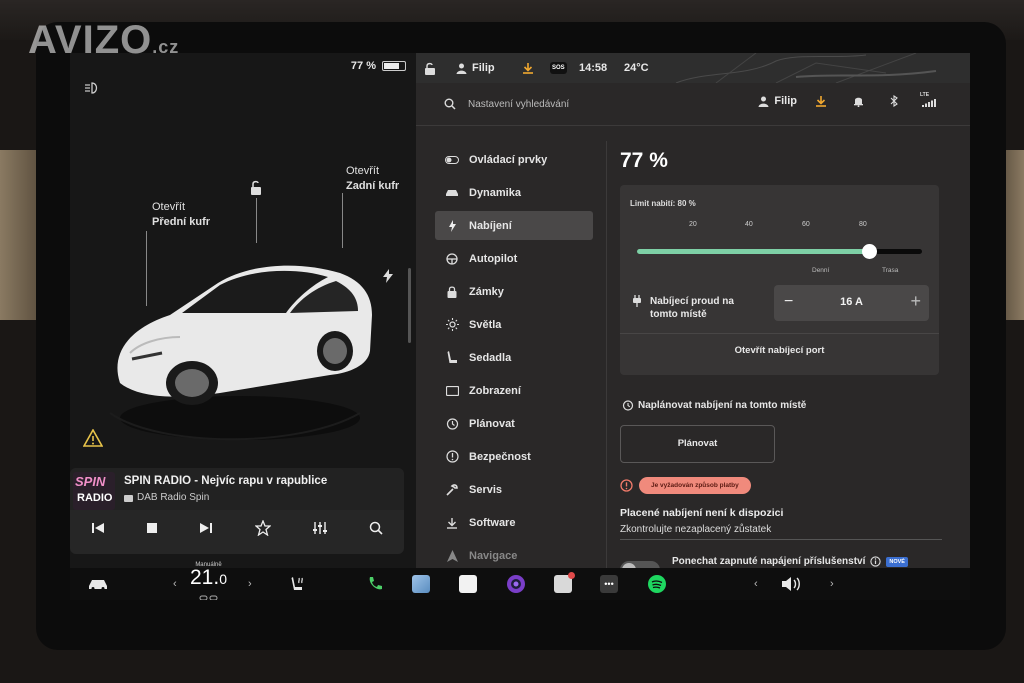  Describe the element at coordinates (256, 188) in the screenshot. I see `unlock-icon` at that location.